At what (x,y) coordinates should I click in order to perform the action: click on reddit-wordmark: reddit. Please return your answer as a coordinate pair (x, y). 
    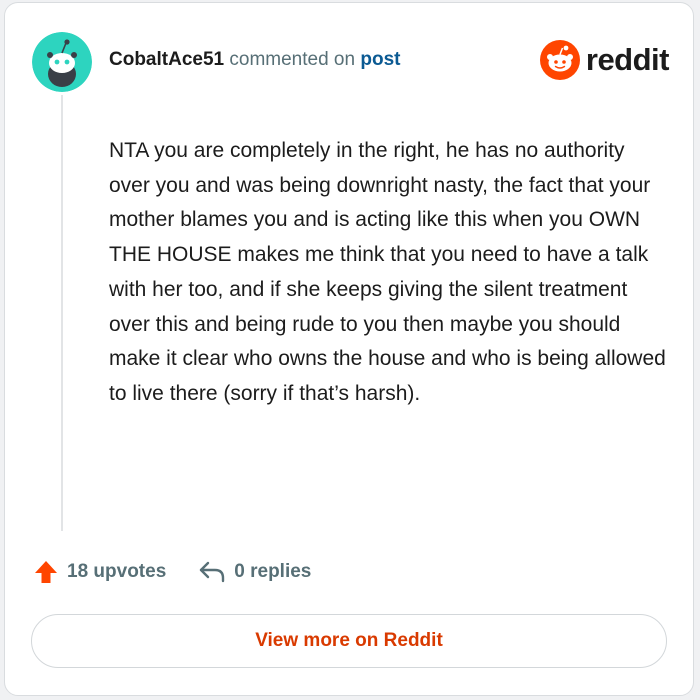
    Looking at the image, I should click on (627, 59).